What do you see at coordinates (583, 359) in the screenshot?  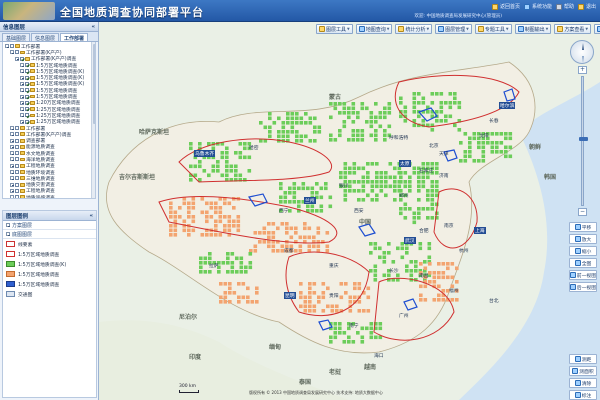 I see `map-tool-button: 测距` at bounding box center [583, 359].